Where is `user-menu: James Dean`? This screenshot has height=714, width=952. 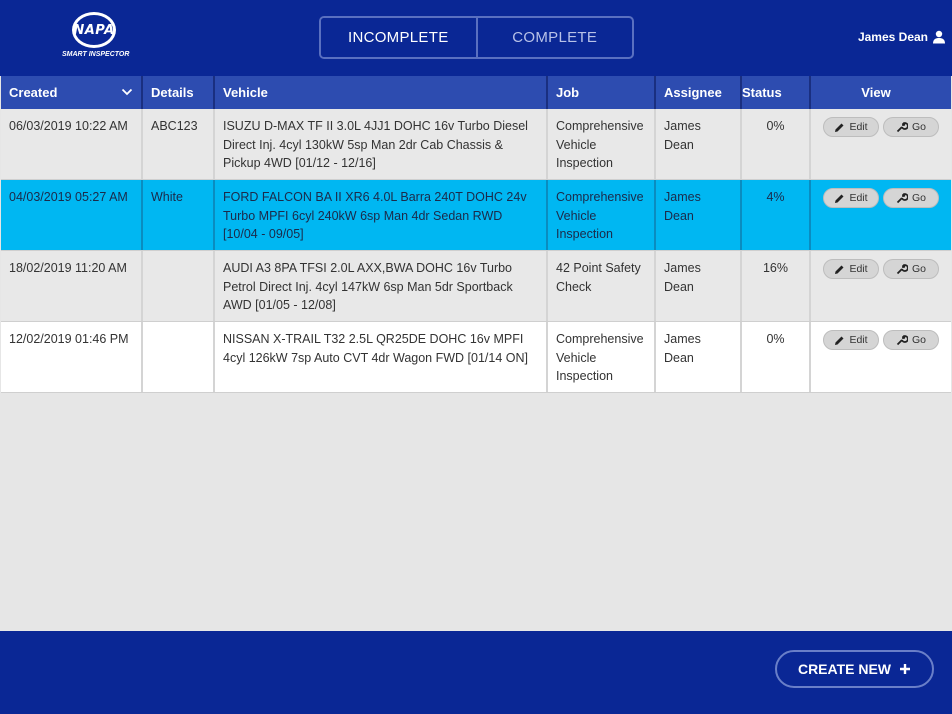
user-menu: James Dean is located at coordinates (902, 37).